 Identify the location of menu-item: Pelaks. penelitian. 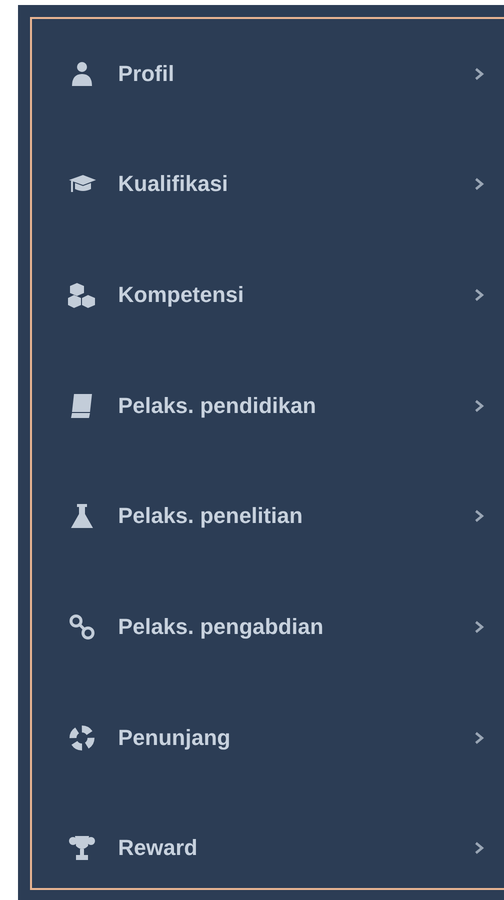
(286, 516).